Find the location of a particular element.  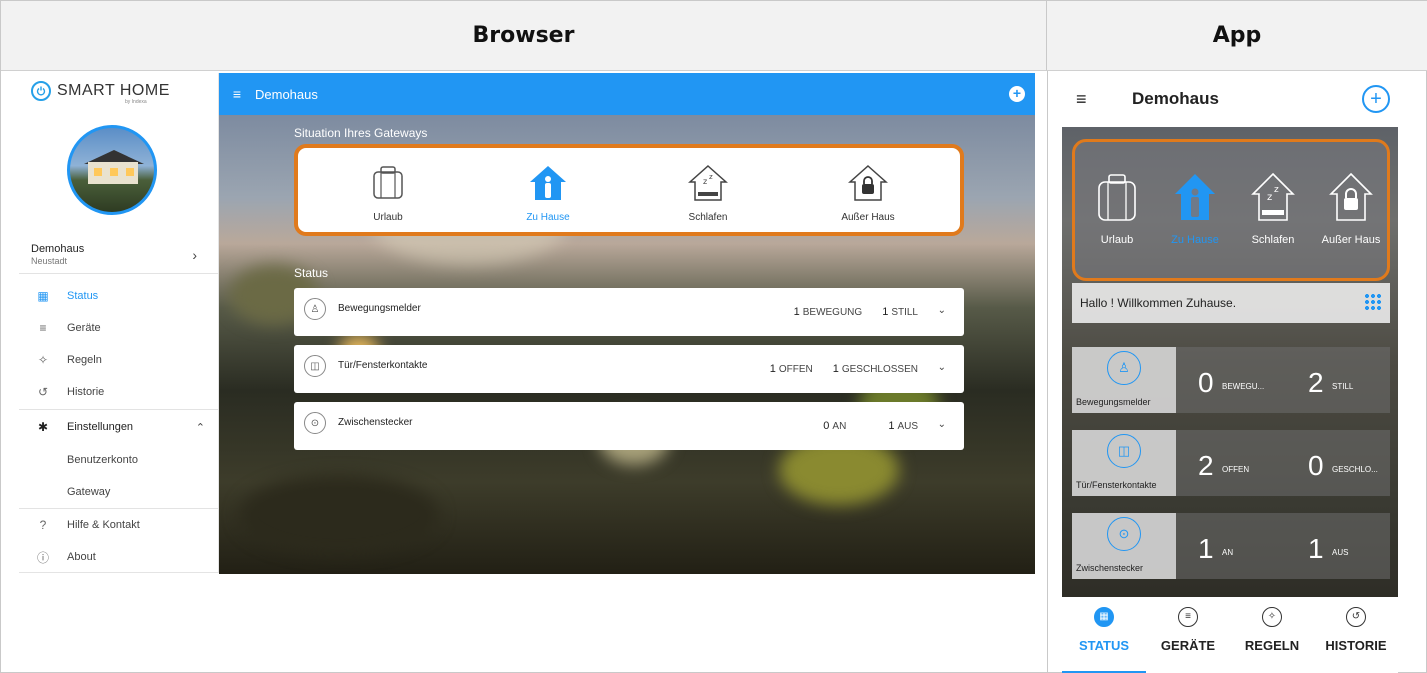

wand-icon: ✧ is located at coordinates (1272, 617).